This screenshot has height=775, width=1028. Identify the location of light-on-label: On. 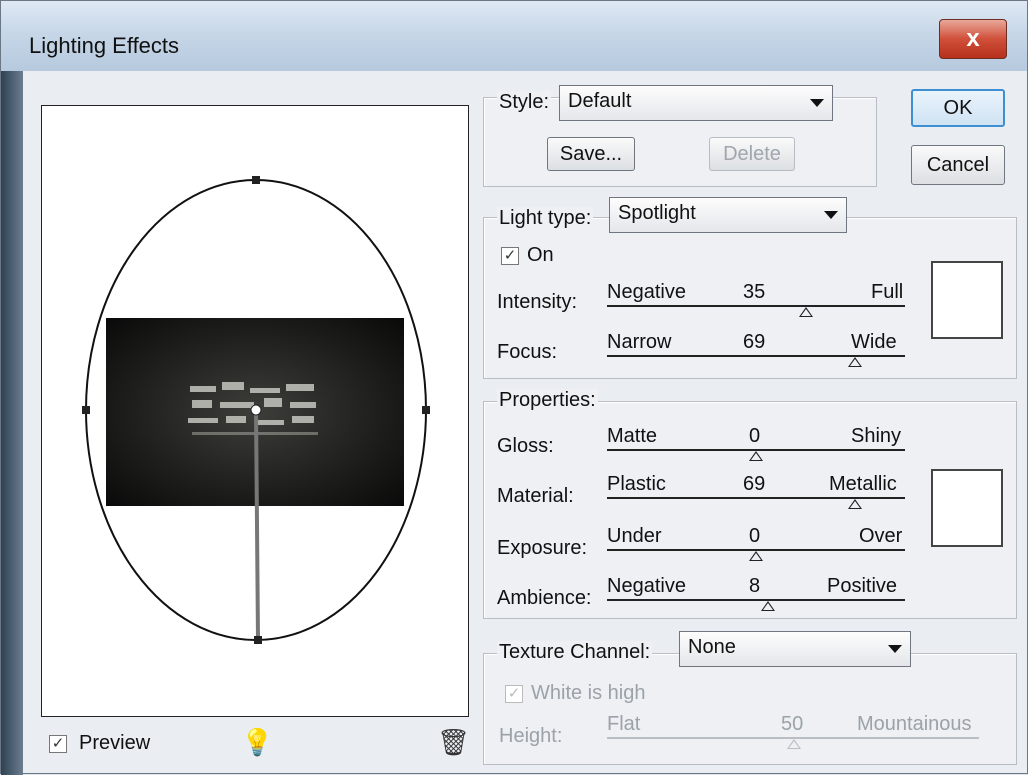
(540, 255).